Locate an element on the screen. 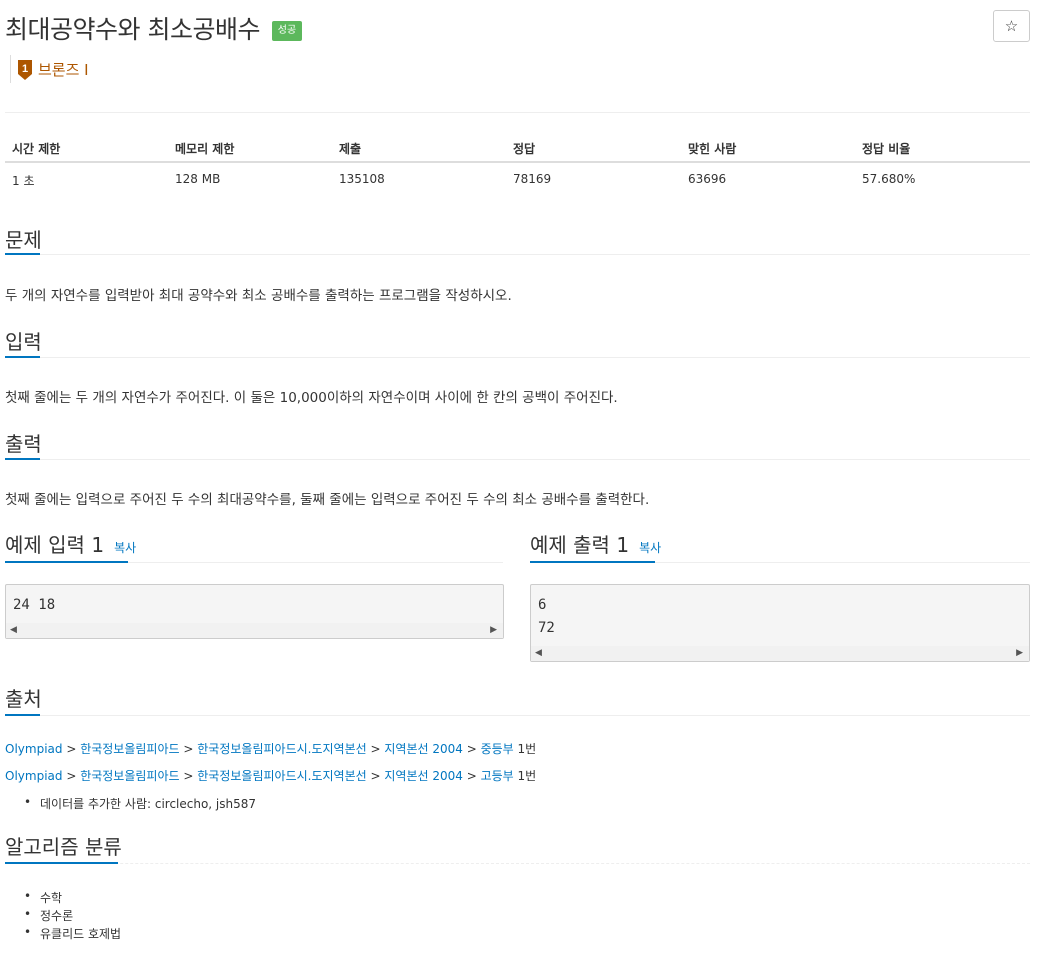  tier-divider is located at coordinates (10, 69).